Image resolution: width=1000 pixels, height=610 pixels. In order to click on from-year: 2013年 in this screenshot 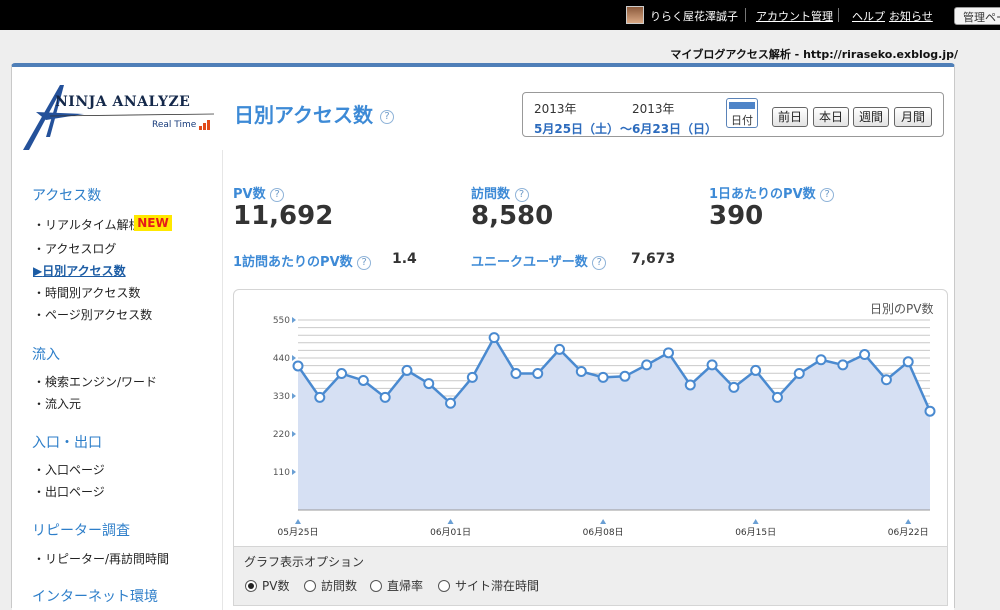, I will do `click(555, 109)`.